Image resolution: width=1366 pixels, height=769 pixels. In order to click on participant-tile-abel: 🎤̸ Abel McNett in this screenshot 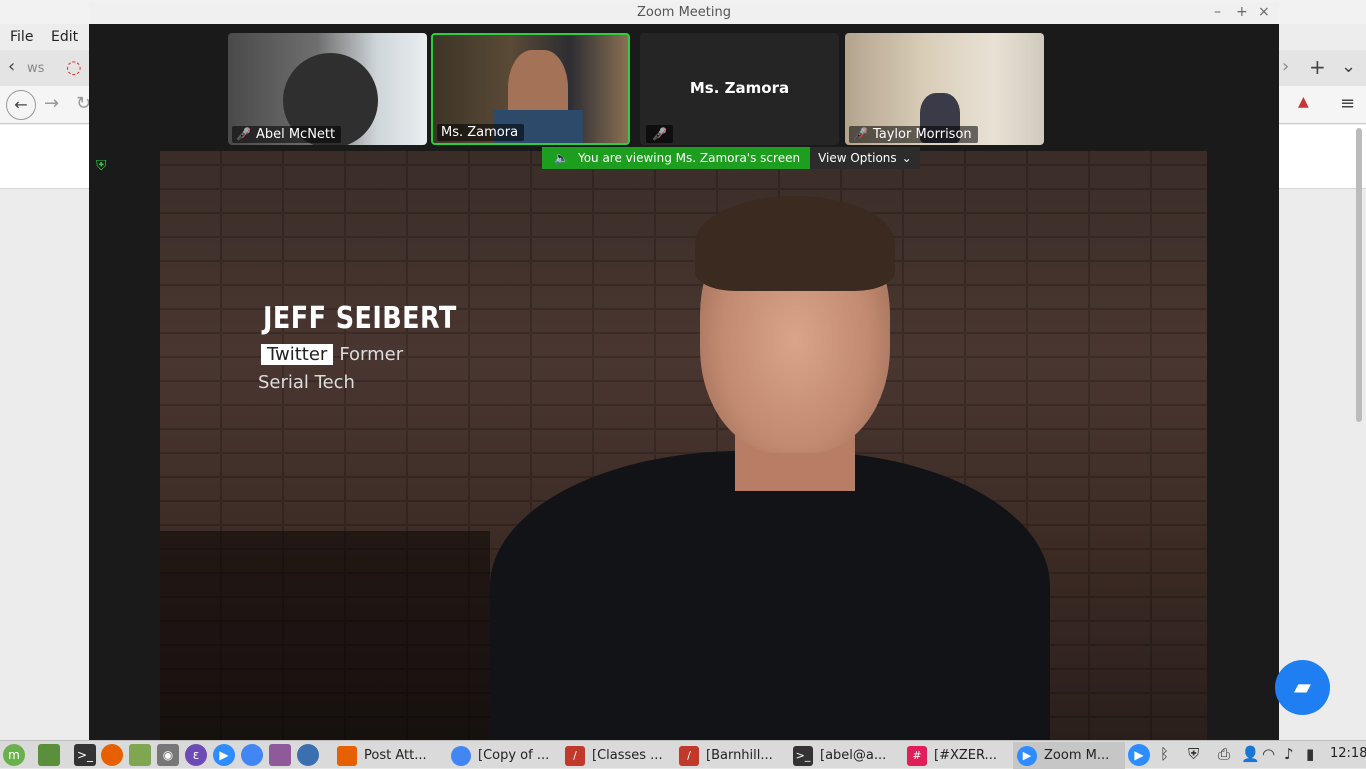, I will do `click(327, 89)`.